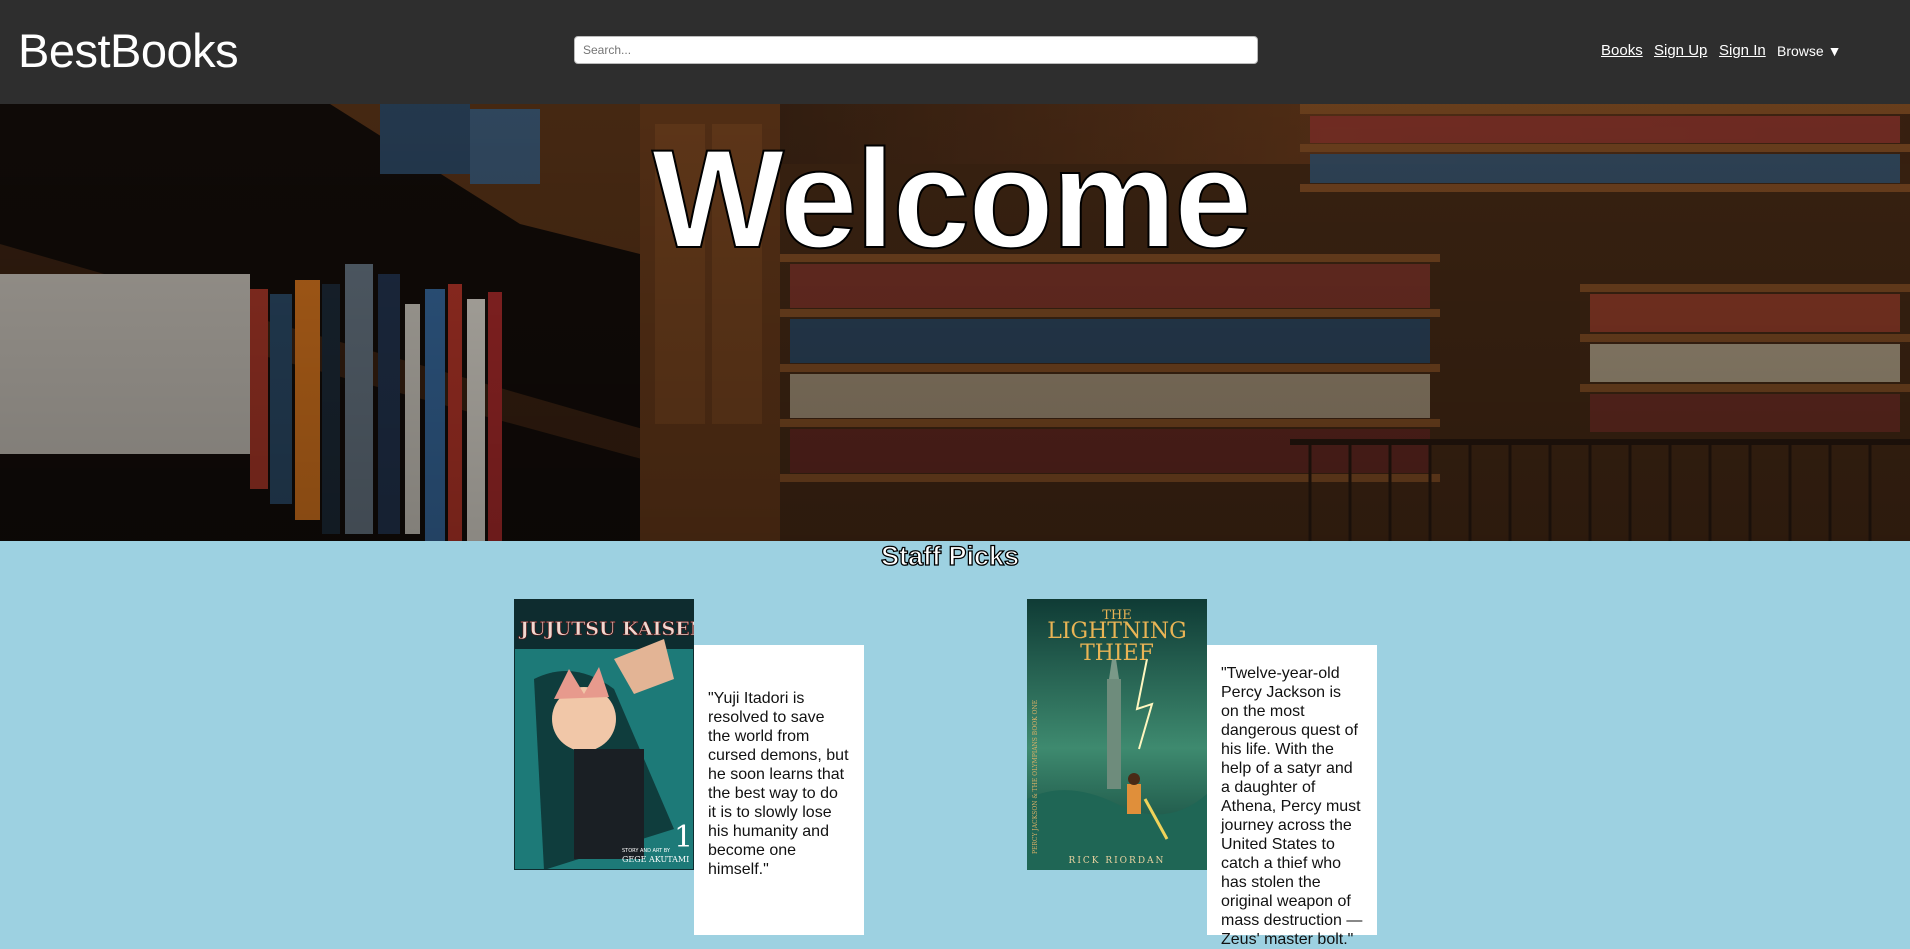 The image size is (1910, 949). What do you see at coordinates (952, 198) in the screenshot?
I see `hero-title: Welcome` at bounding box center [952, 198].